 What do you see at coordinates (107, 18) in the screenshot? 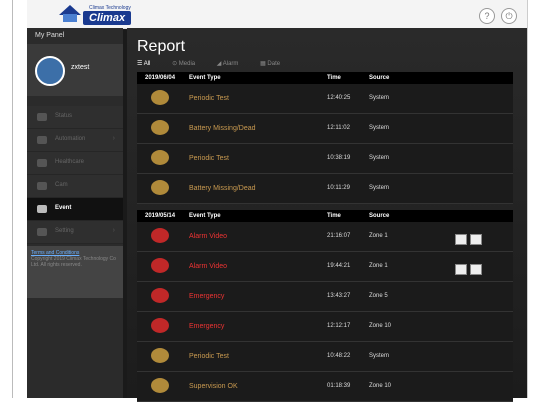
I see `logo-wordmark: Climax` at bounding box center [107, 18].